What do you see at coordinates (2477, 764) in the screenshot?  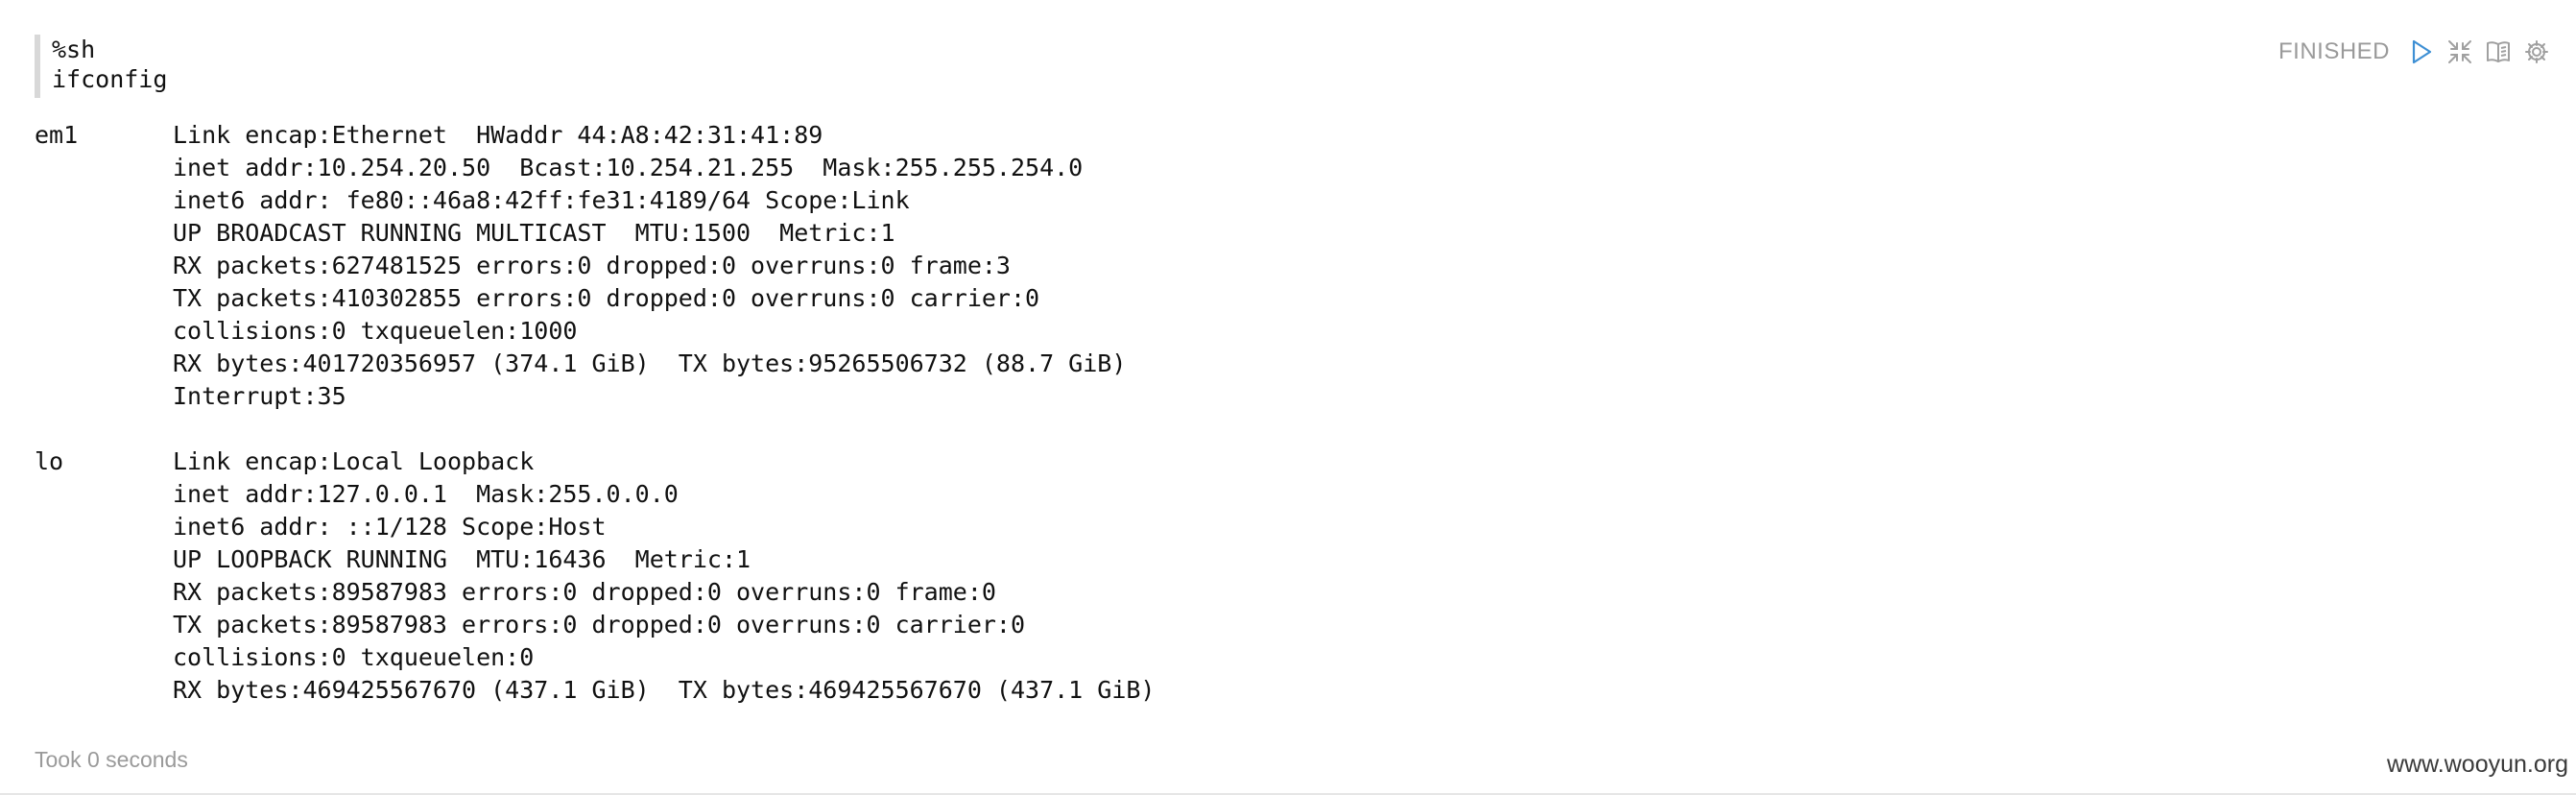 I see `watermark: www.wooyun.org` at bounding box center [2477, 764].